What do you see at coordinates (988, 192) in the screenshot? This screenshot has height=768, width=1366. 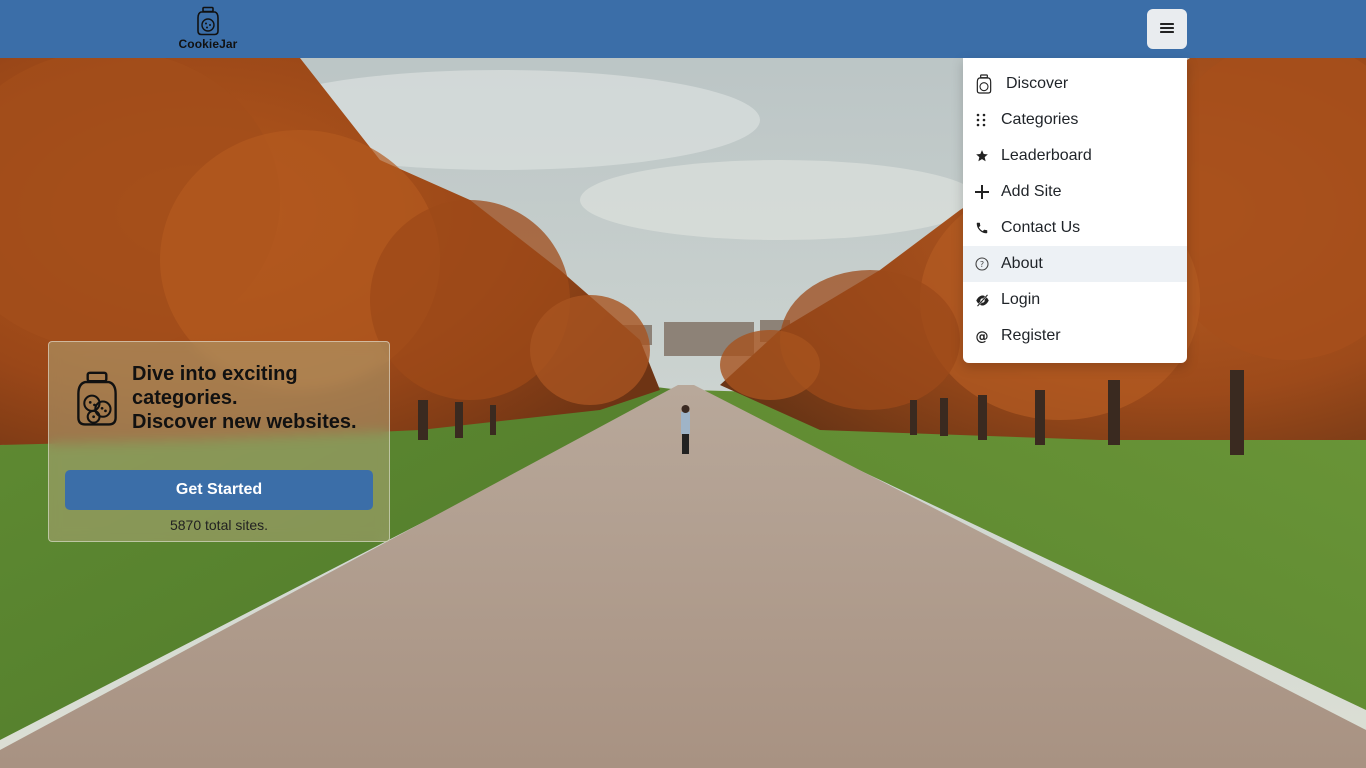 I see `plus-icon` at bounding box center [988, 192].